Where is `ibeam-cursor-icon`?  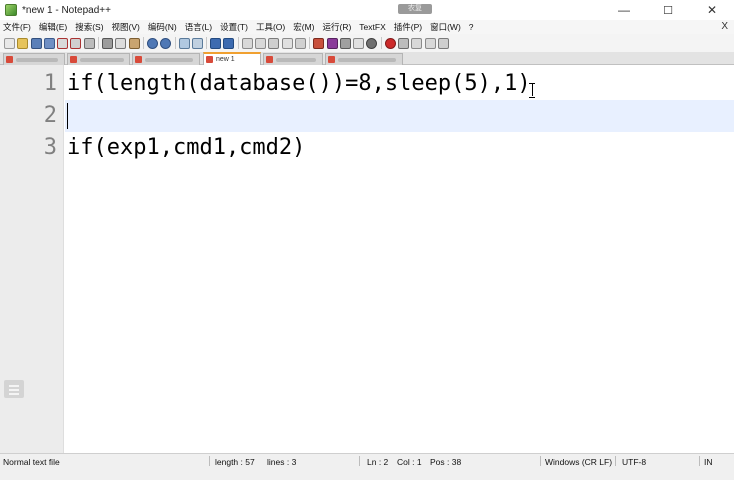
ibeam-cursor-icon is located at coordinates (532, 90).